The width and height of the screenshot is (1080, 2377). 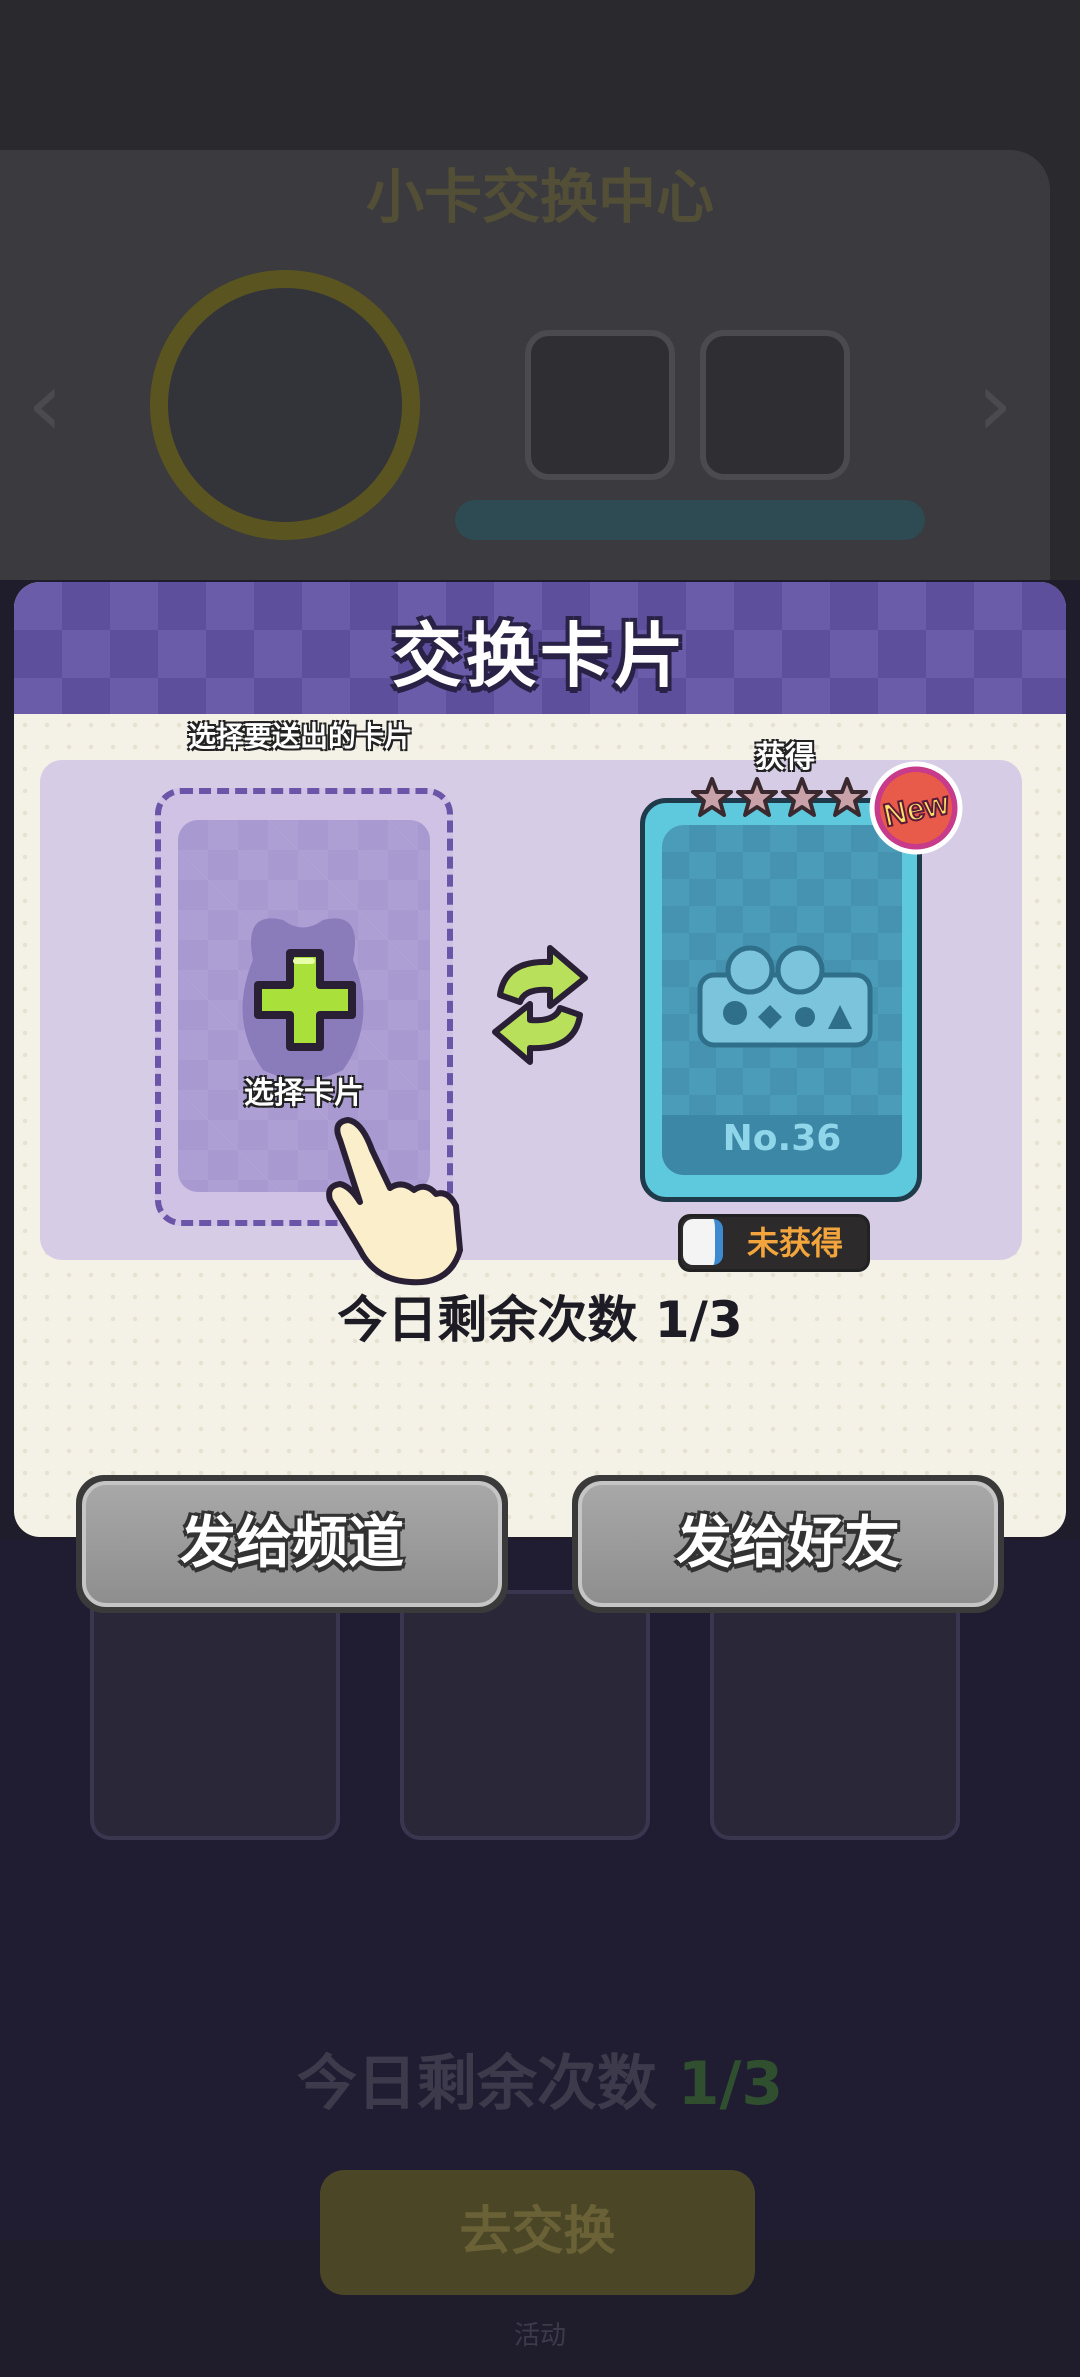 I want to click on background-progress-bar, so click(x=690, y=520).